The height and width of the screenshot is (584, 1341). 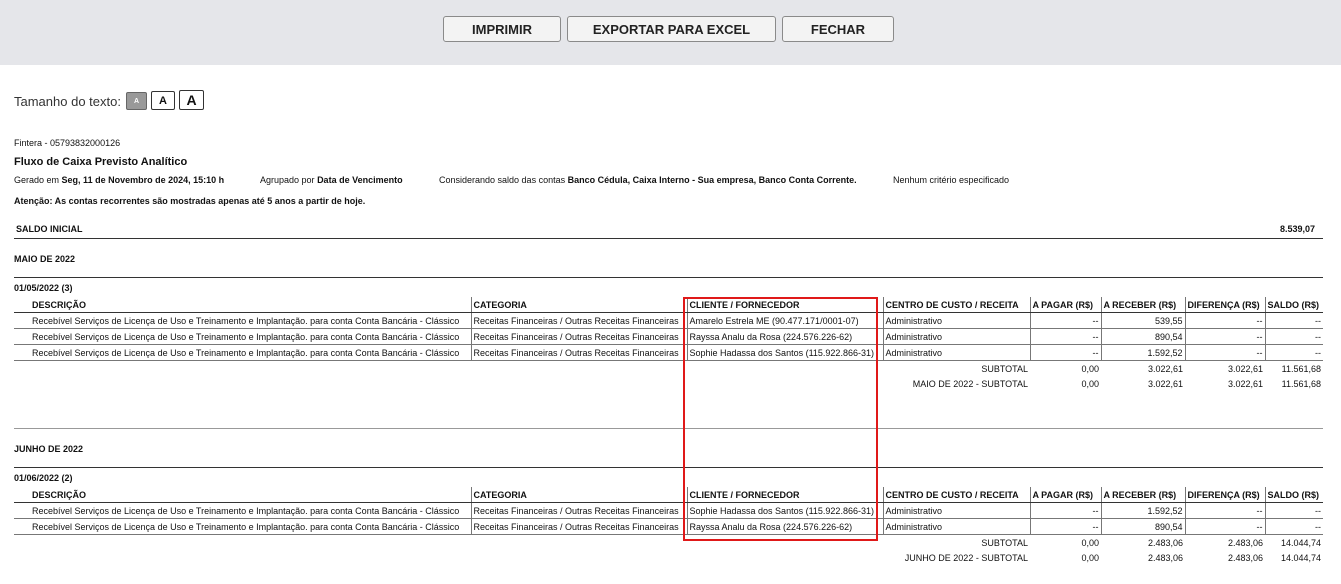 I want to click on month-subtotal-diferenca: 3.022,61, so click(x=1245, y=383).